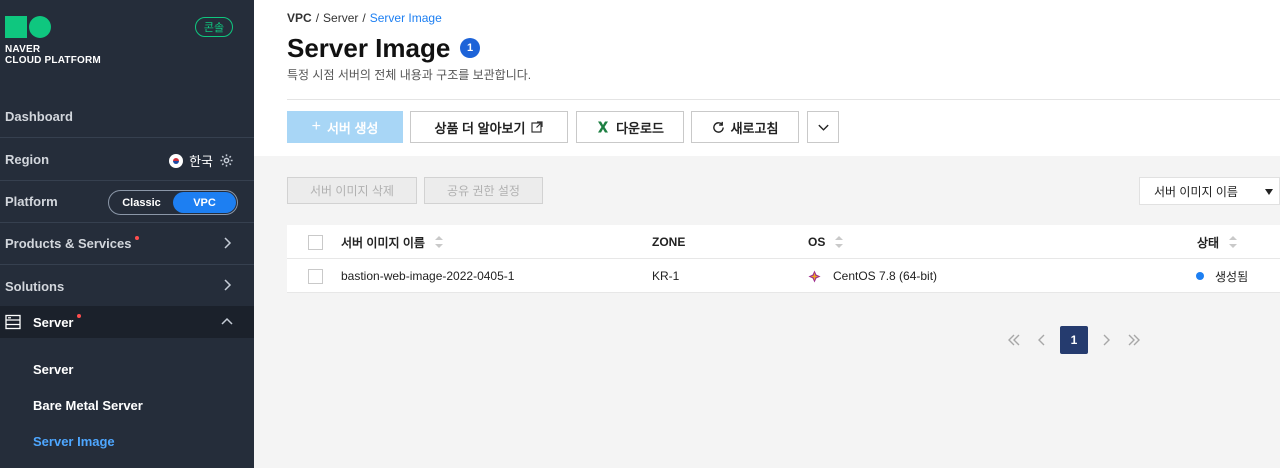  What do you see at coordinates (718, 127) in the screenshot?
I see `refresh-icon` at bounding box center [718, 127].